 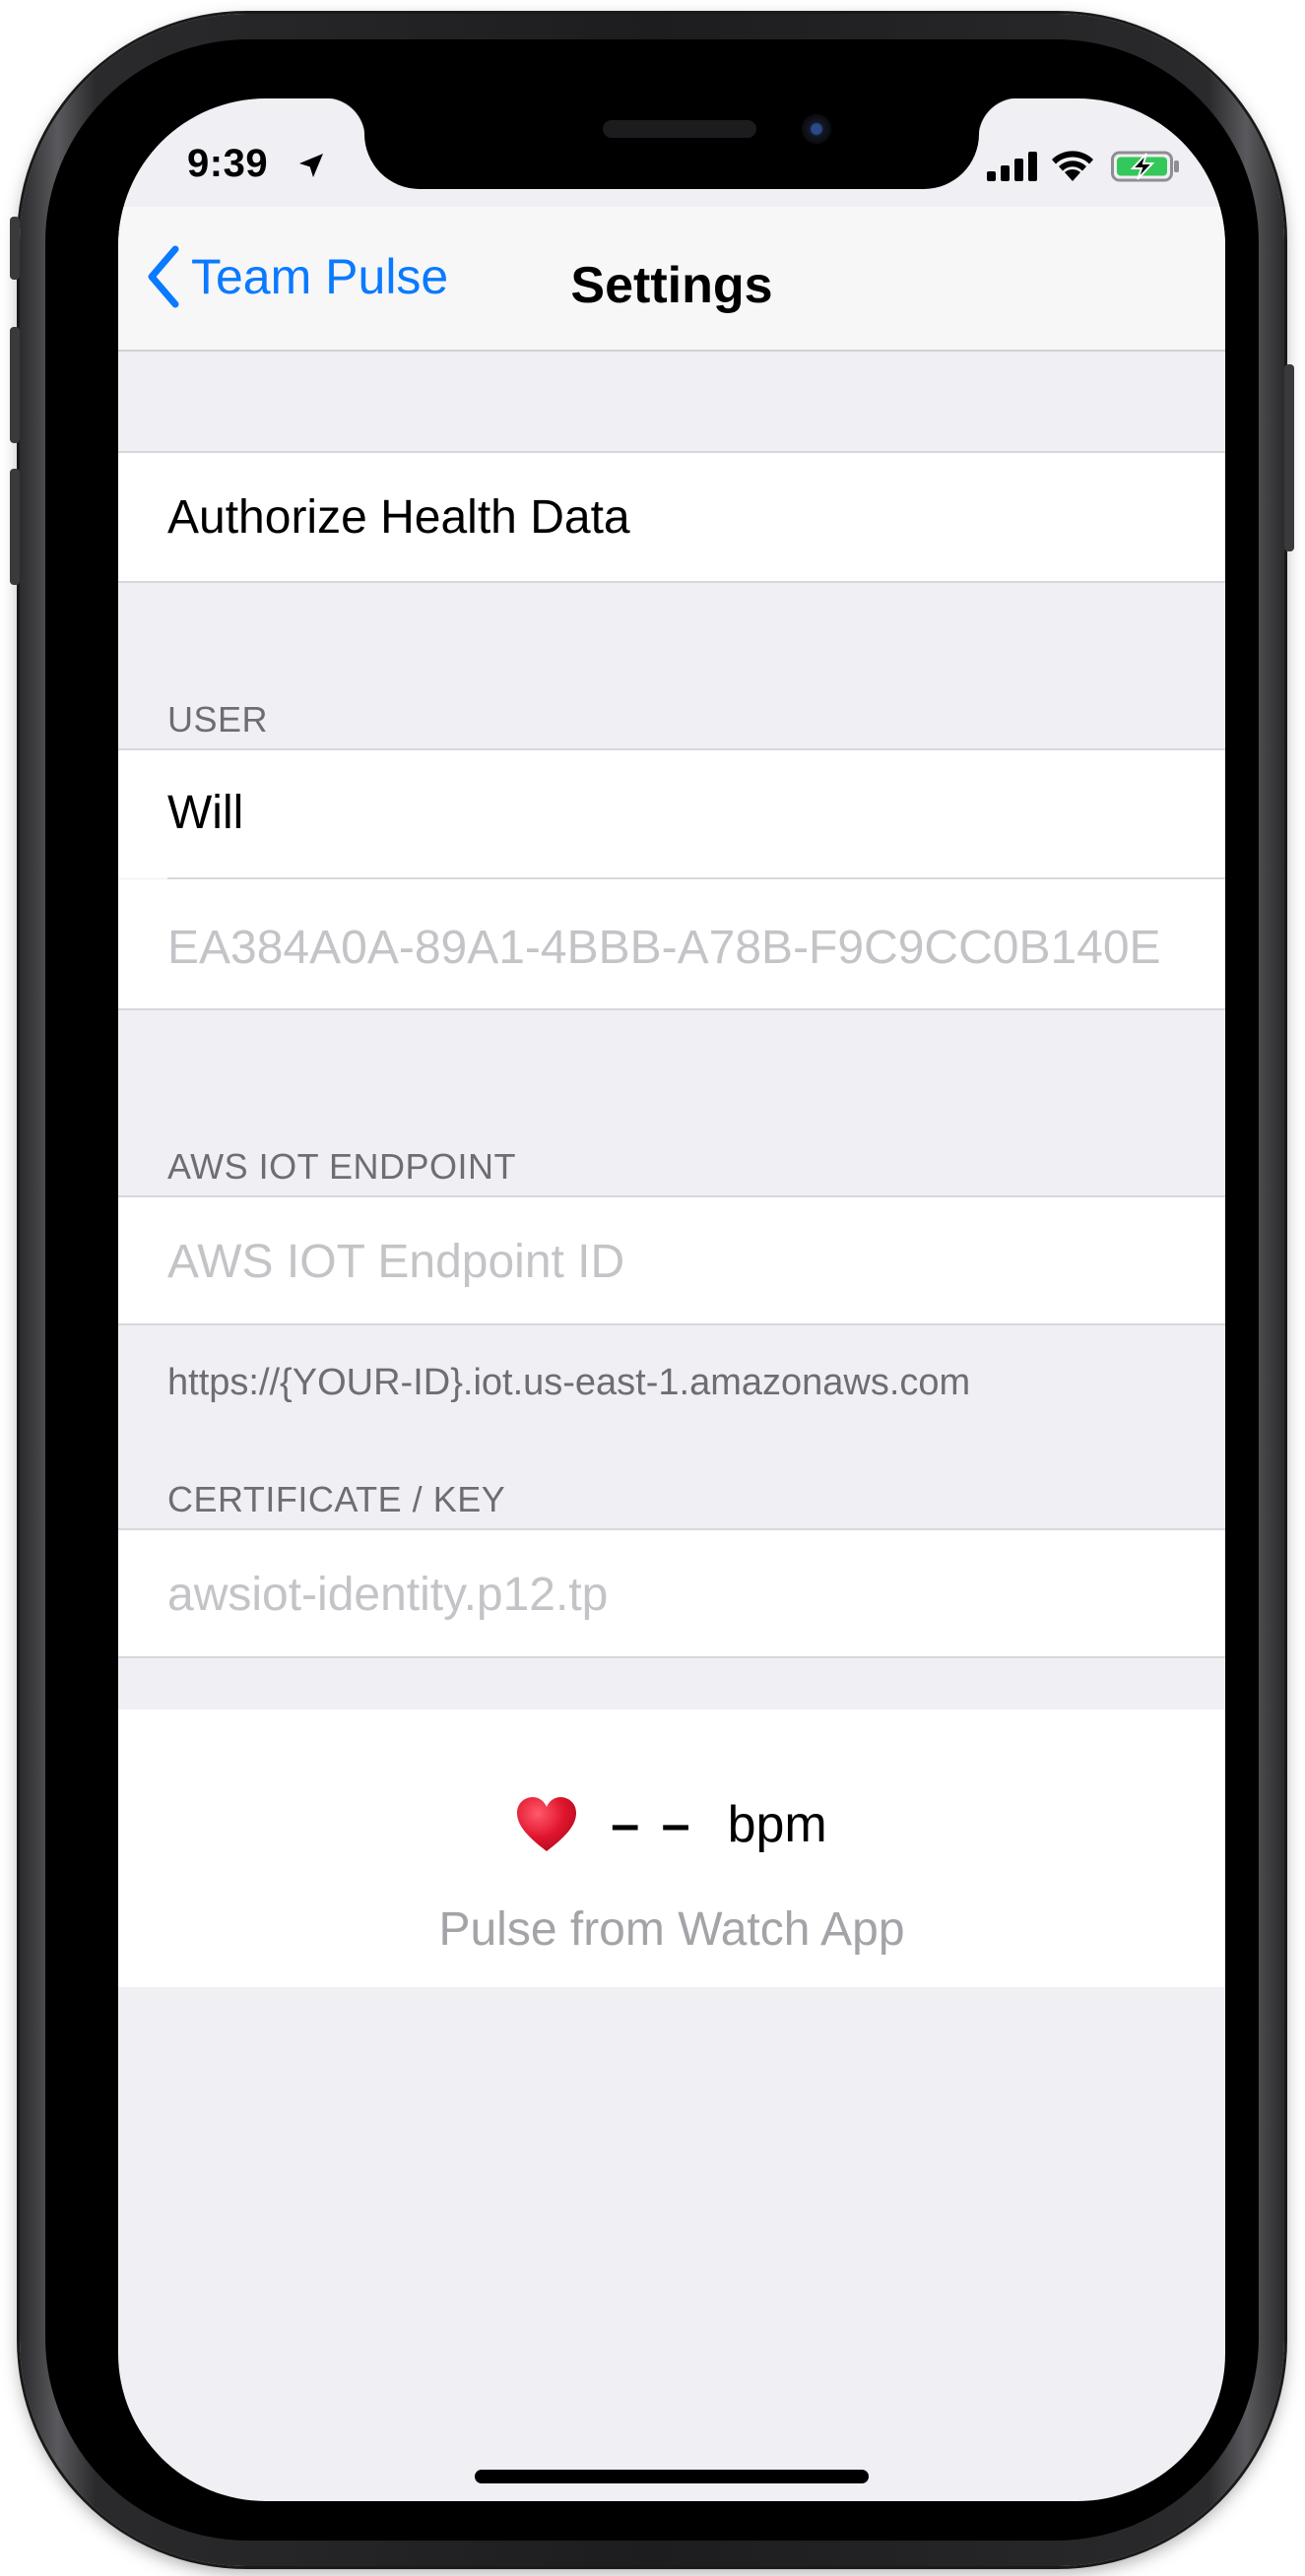 I want to click on aws-endpoint-input: AWS IOT Endpoint ID, so click(x=395, y=1262).